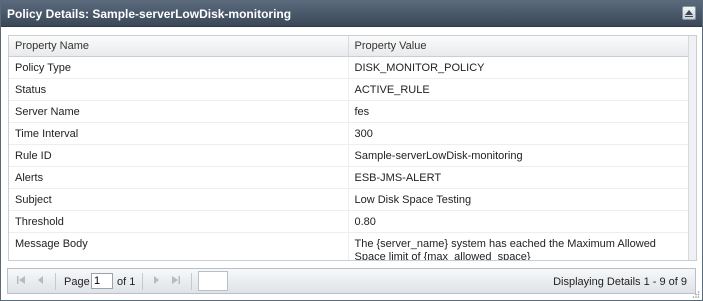 This screenshot has width=703, height=301. I want to click on first-page-button, so click(21, 281).